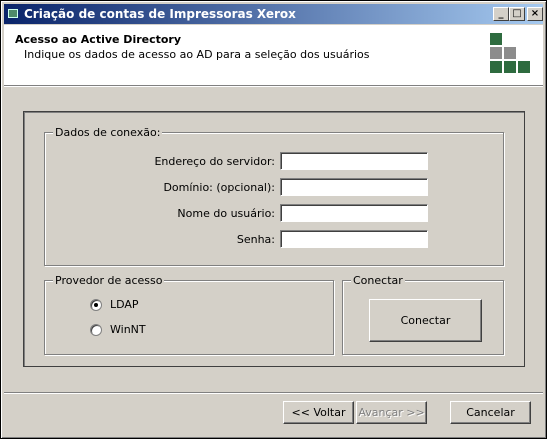 The height and width of the screenshot is (439, 547). Describe the element at coordinates (354, 239) in the screenshot. I see `password-input` at that location.